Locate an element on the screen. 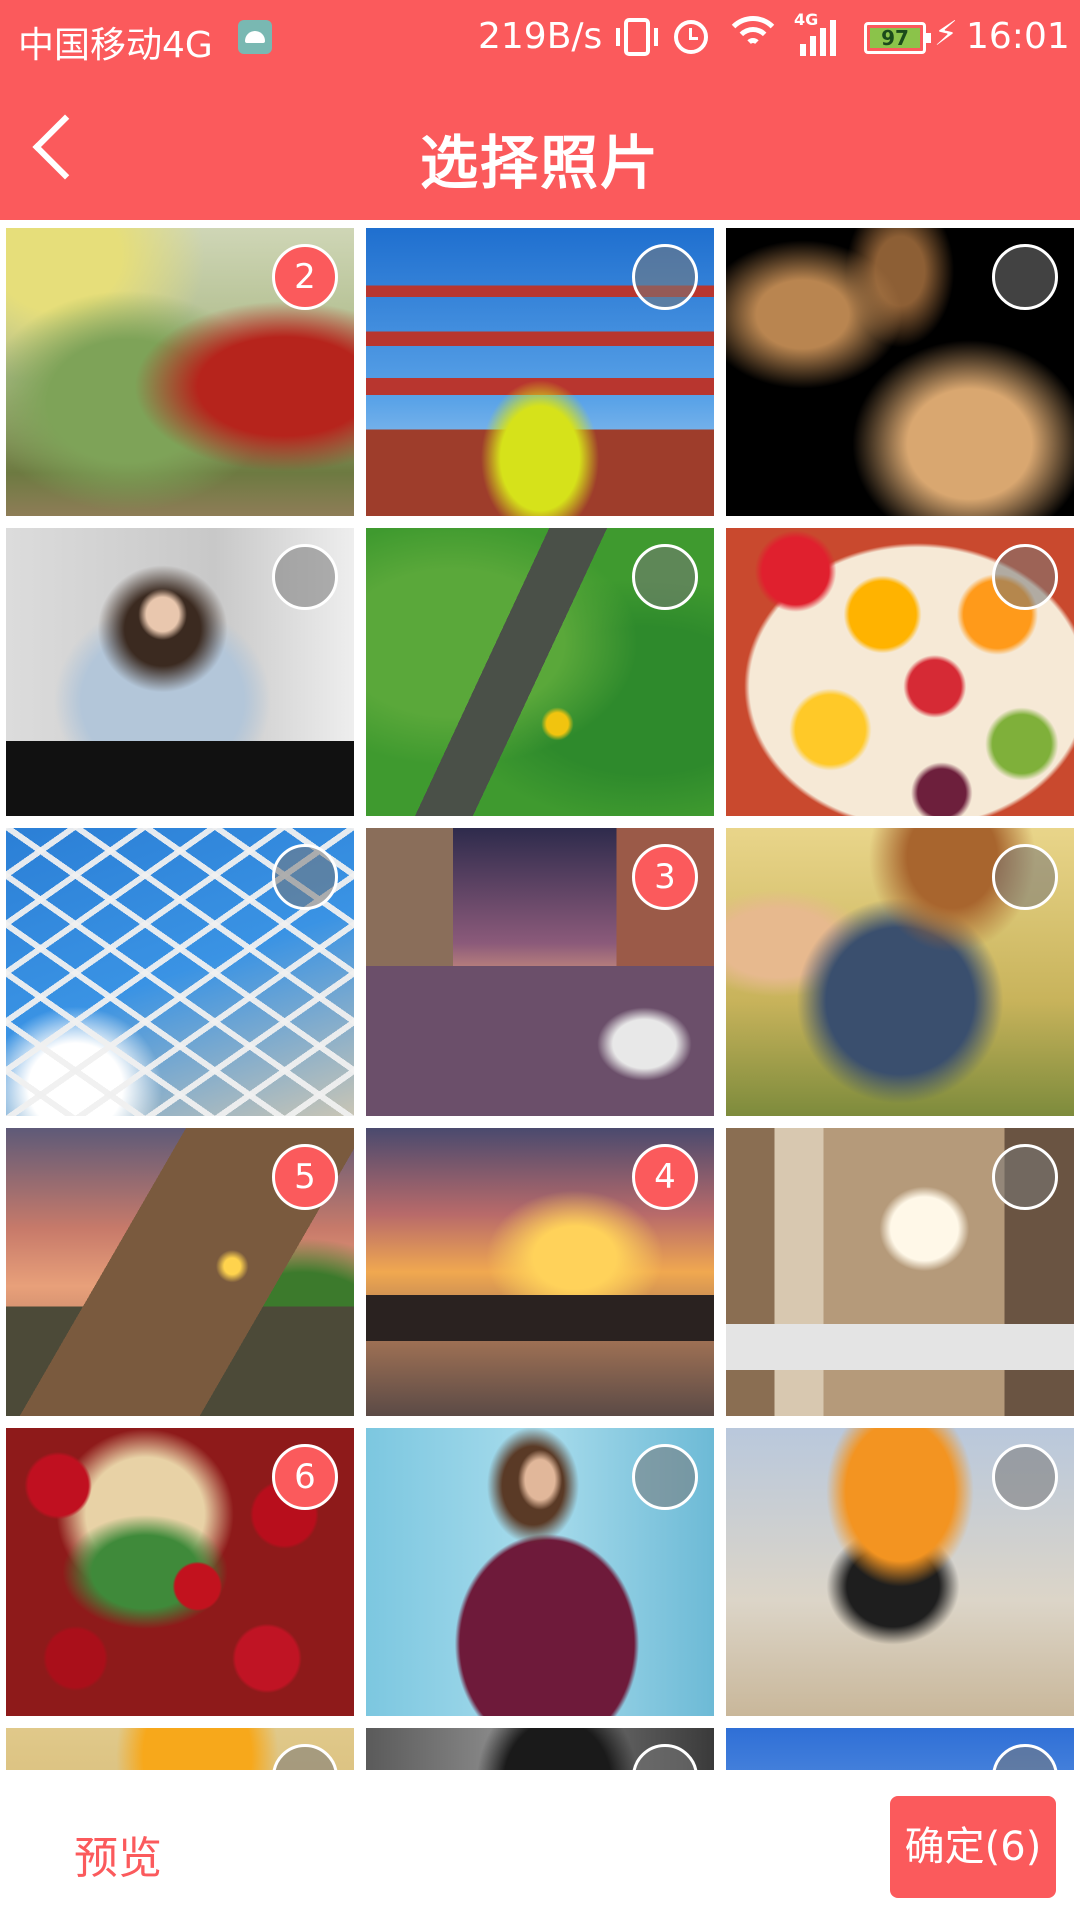  bottom-bar: 预览 确定(6) is located at coordinates (540, 1845).